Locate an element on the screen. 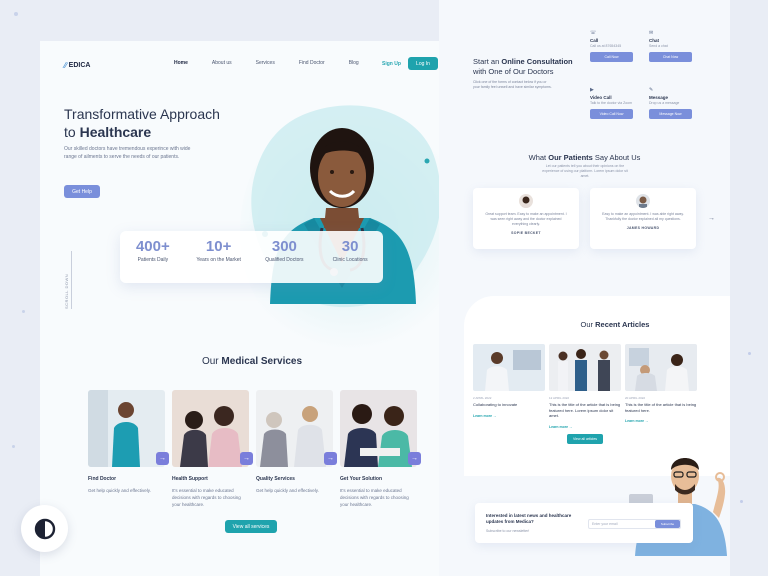 This screenshot has width=768, height=576. hero-title-line1: Transformative Approach is located at coordinates (142, 114).